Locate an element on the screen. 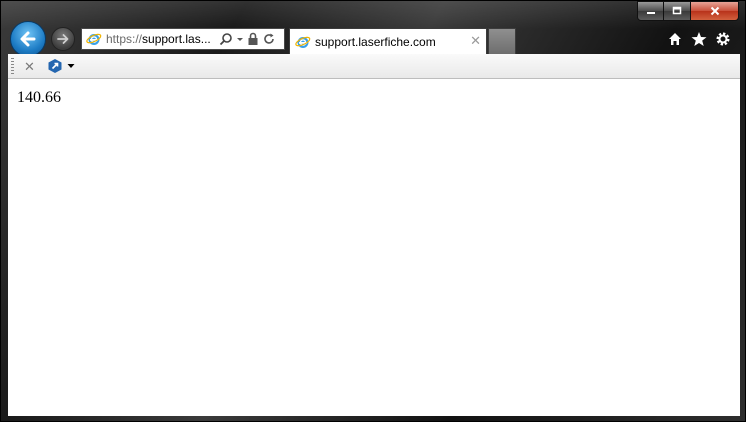 The image size is (746, 422). tab-support-laserfiche: support.laserfiche.com ✕ is located at coordinates (388, 41).